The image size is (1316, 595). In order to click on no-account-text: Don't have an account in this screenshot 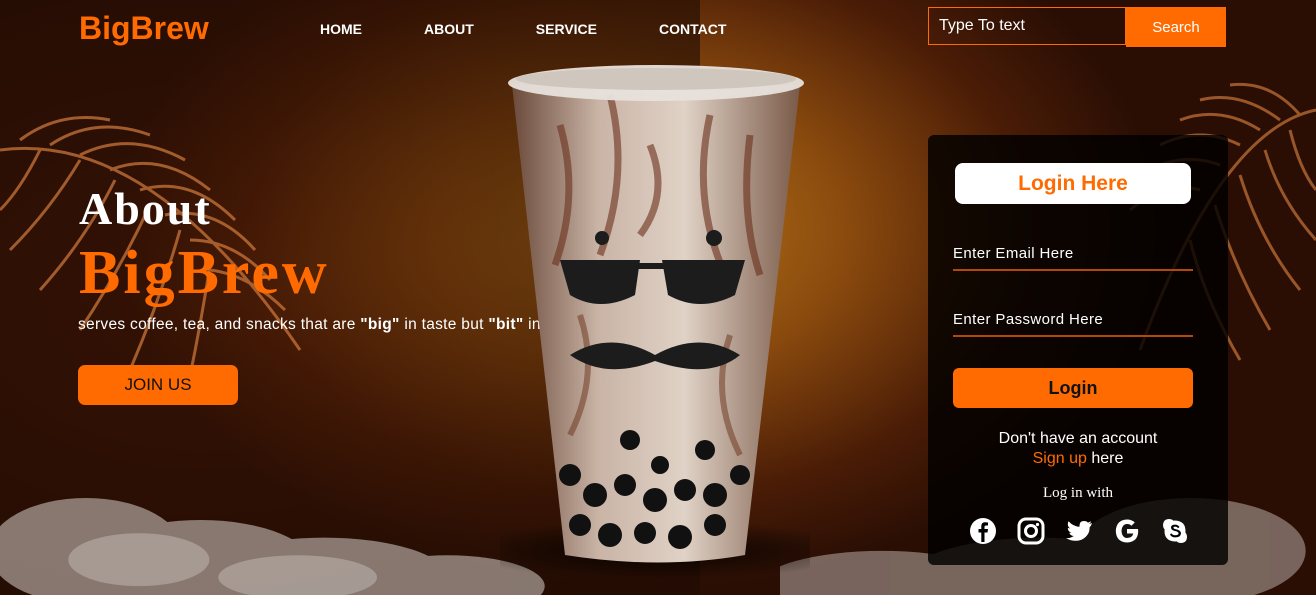, I will do `click(1078, 438)`.